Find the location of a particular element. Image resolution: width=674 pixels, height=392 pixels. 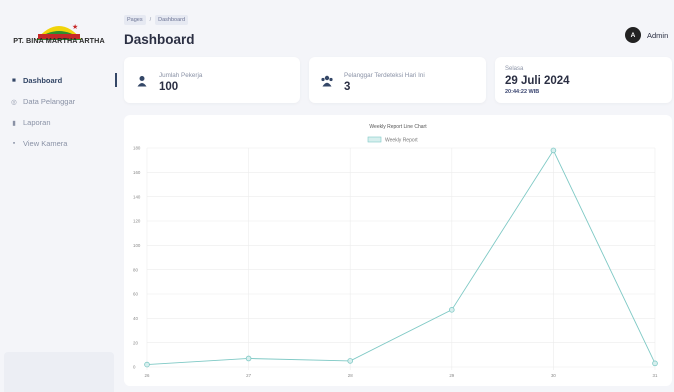

y-tick-label: 60 is located at coordinates (135, 294).